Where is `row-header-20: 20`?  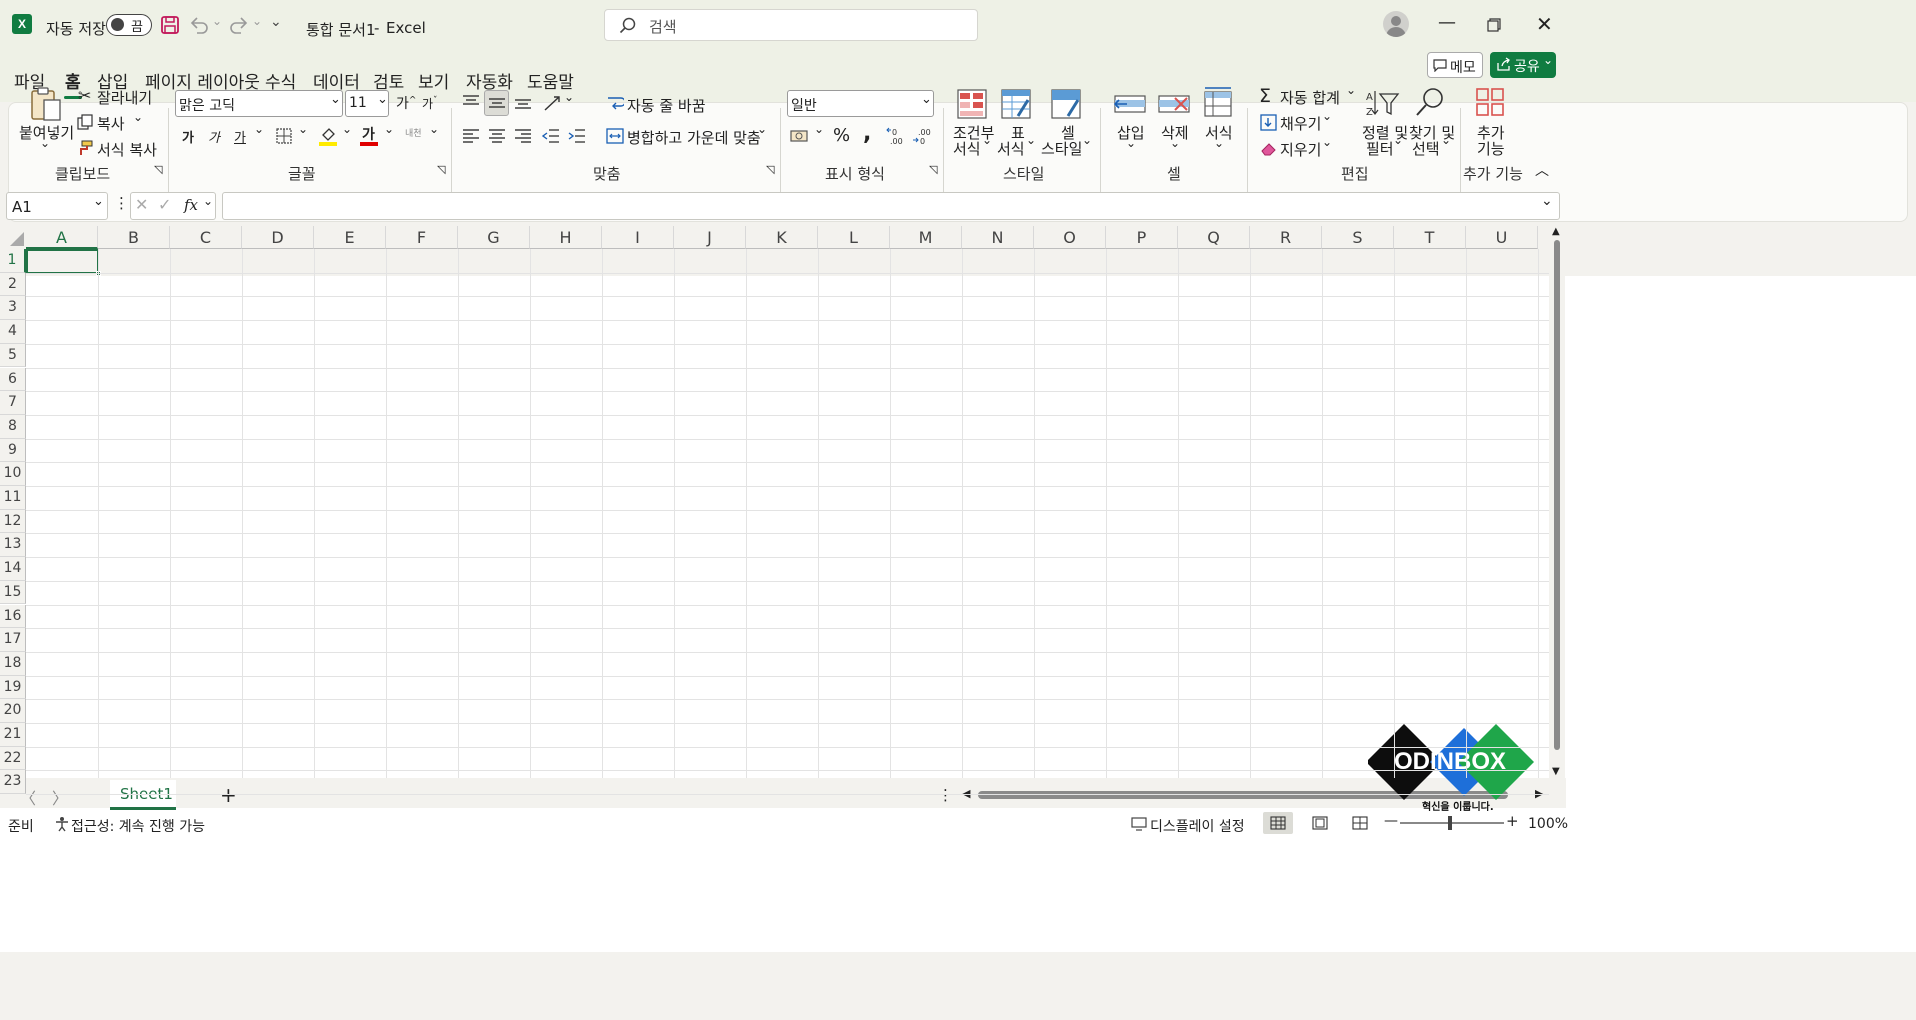 row-header-20: 20 is located at coordinates (13, 711).